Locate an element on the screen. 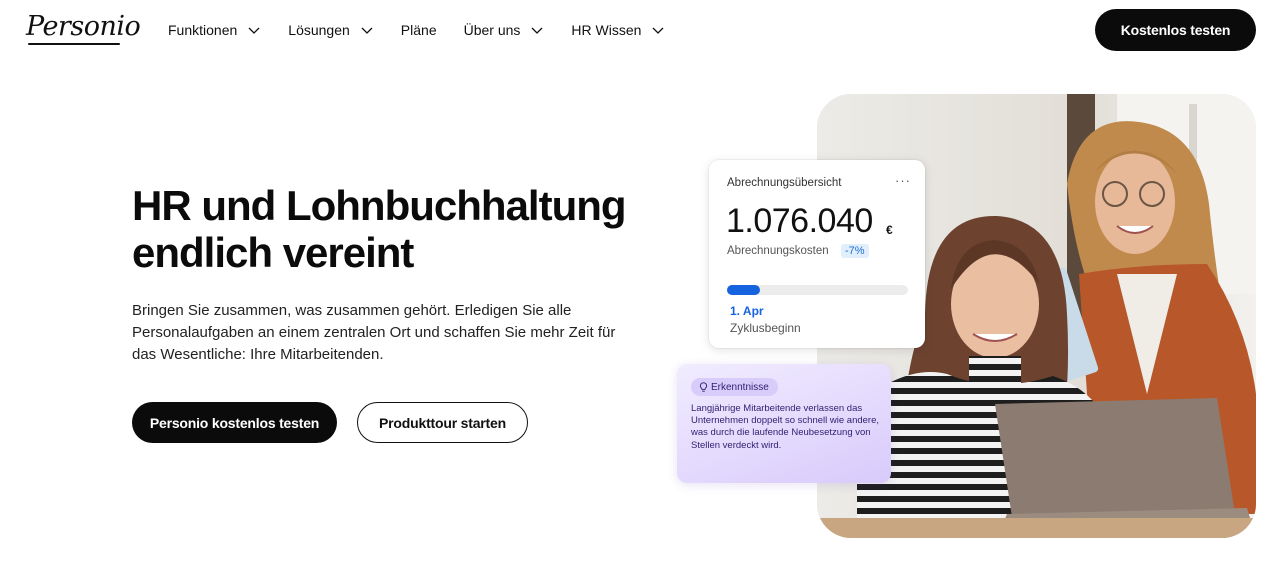  lightbulb-icon is located at coordinates (703, 386).